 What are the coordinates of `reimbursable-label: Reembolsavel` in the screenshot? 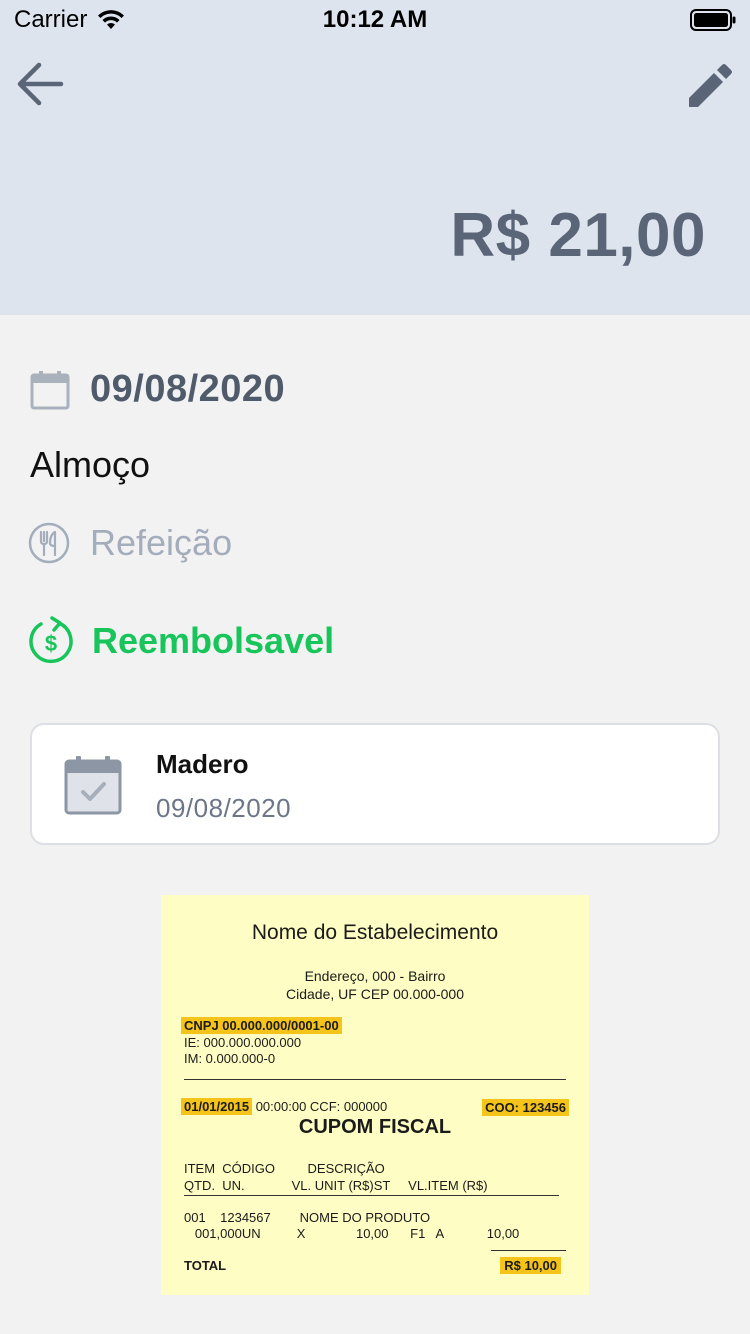 It's located at (213, 640).